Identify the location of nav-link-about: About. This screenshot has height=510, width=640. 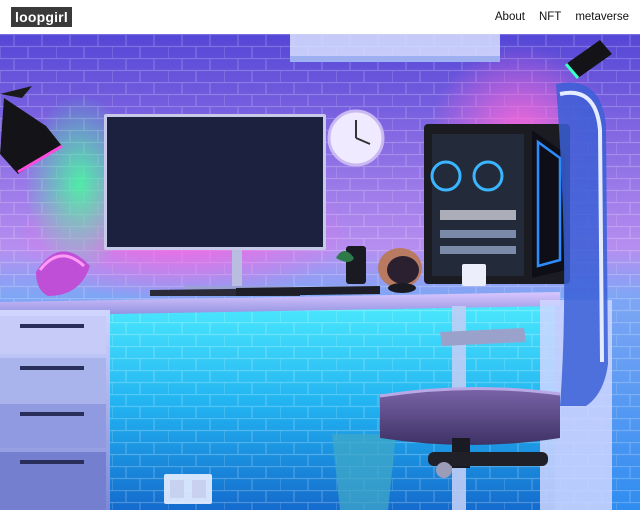
(510, 17).